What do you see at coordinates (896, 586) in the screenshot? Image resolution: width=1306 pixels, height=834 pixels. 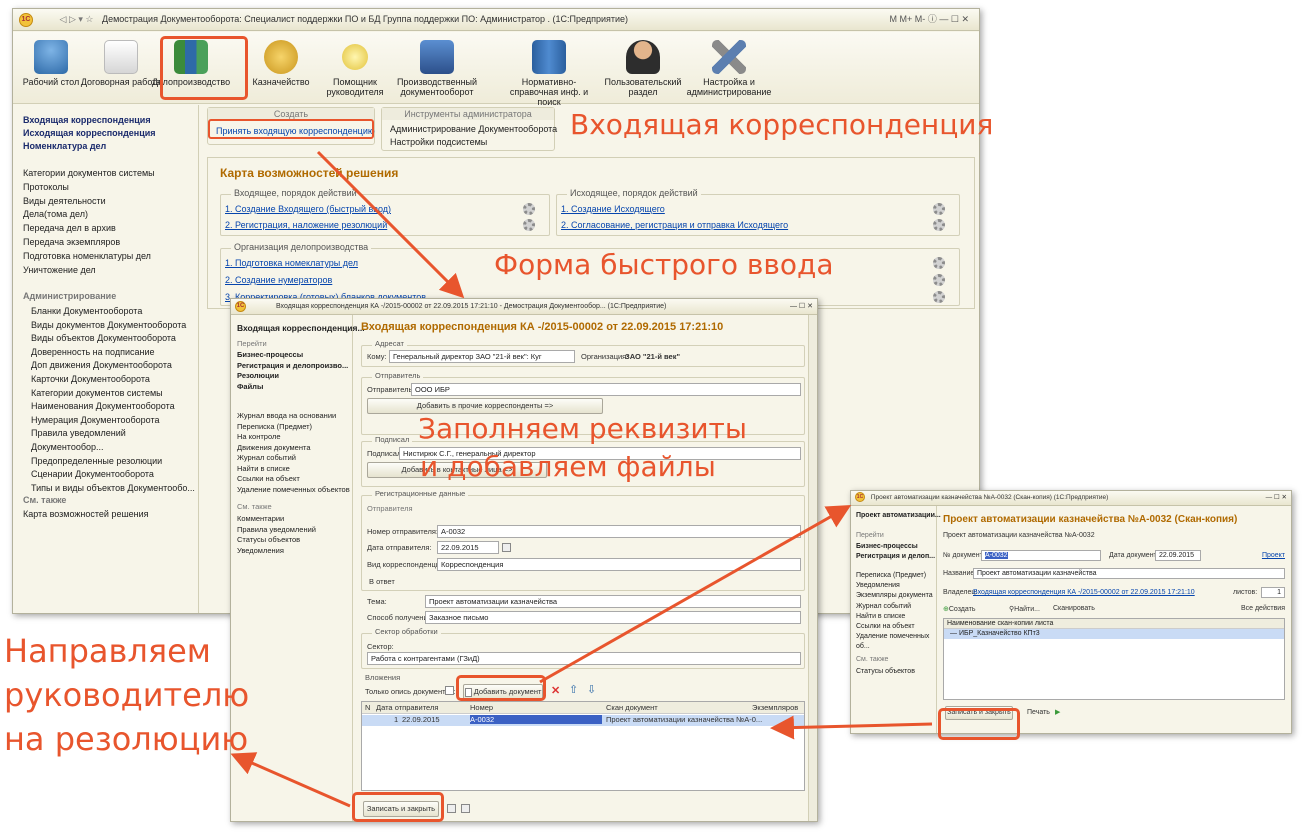 I see `scan-nav-item: Уведомления` at bounding box center [896, 586].